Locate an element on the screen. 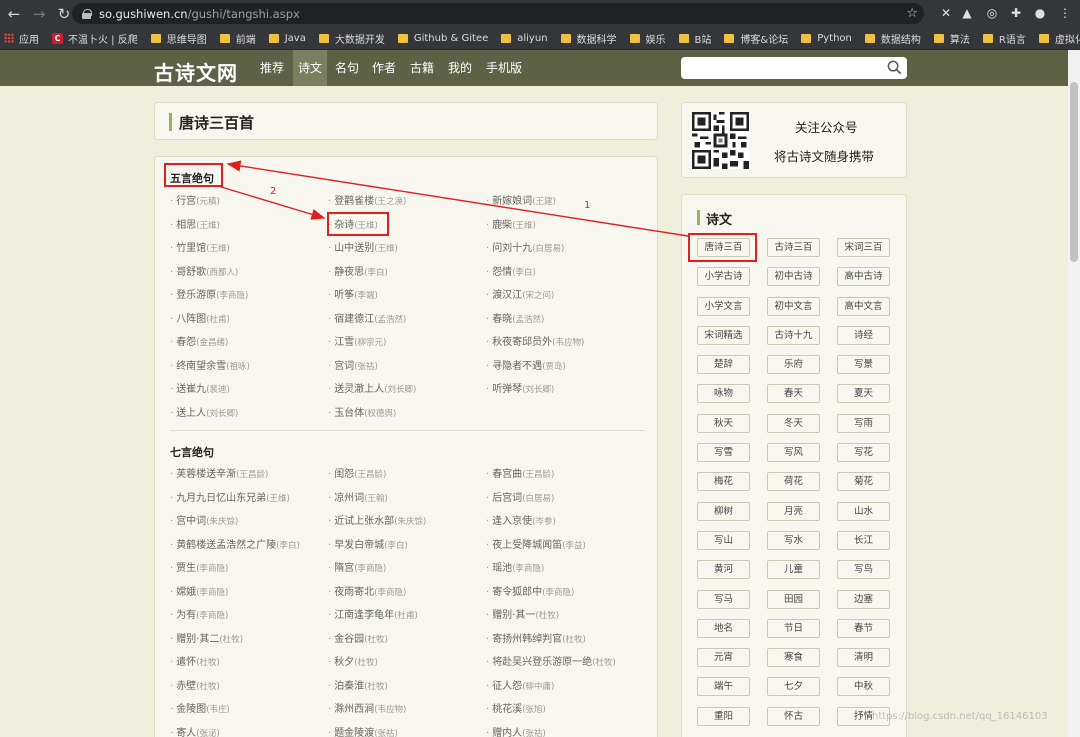 The height and width of the screenshot is (737, 1080). annotation-arrows is located at coordinates (453, 198).